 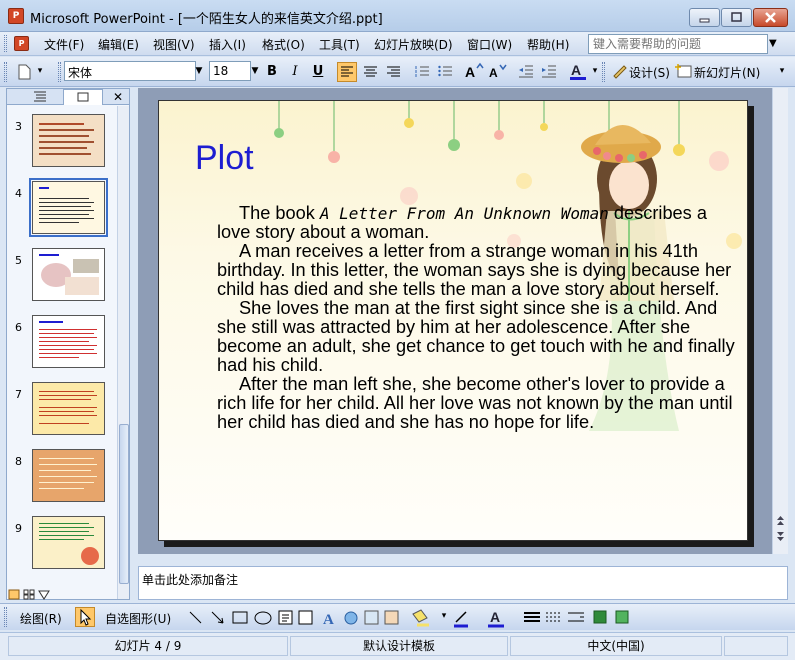 I want to click on thumbnail-number: 4, so click(x=18, y=193).